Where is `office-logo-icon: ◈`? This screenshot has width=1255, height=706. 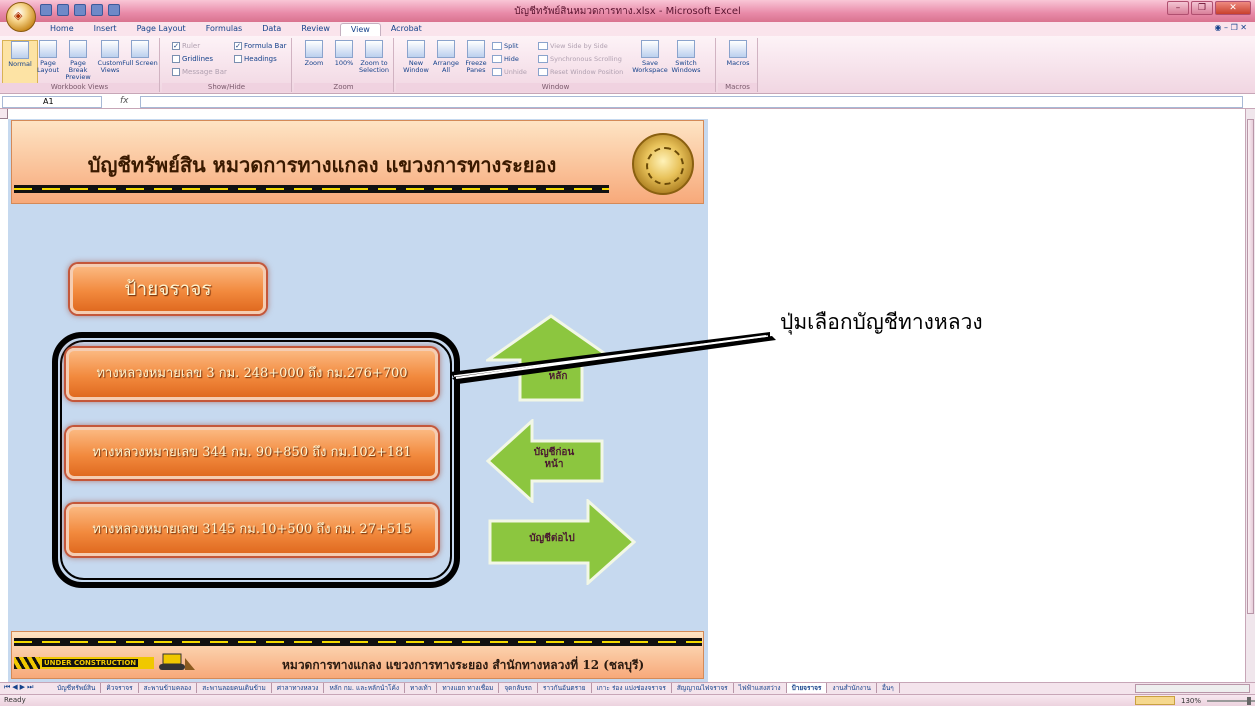 office-logo-icon: ◈ is located at coordinates (18, 15).